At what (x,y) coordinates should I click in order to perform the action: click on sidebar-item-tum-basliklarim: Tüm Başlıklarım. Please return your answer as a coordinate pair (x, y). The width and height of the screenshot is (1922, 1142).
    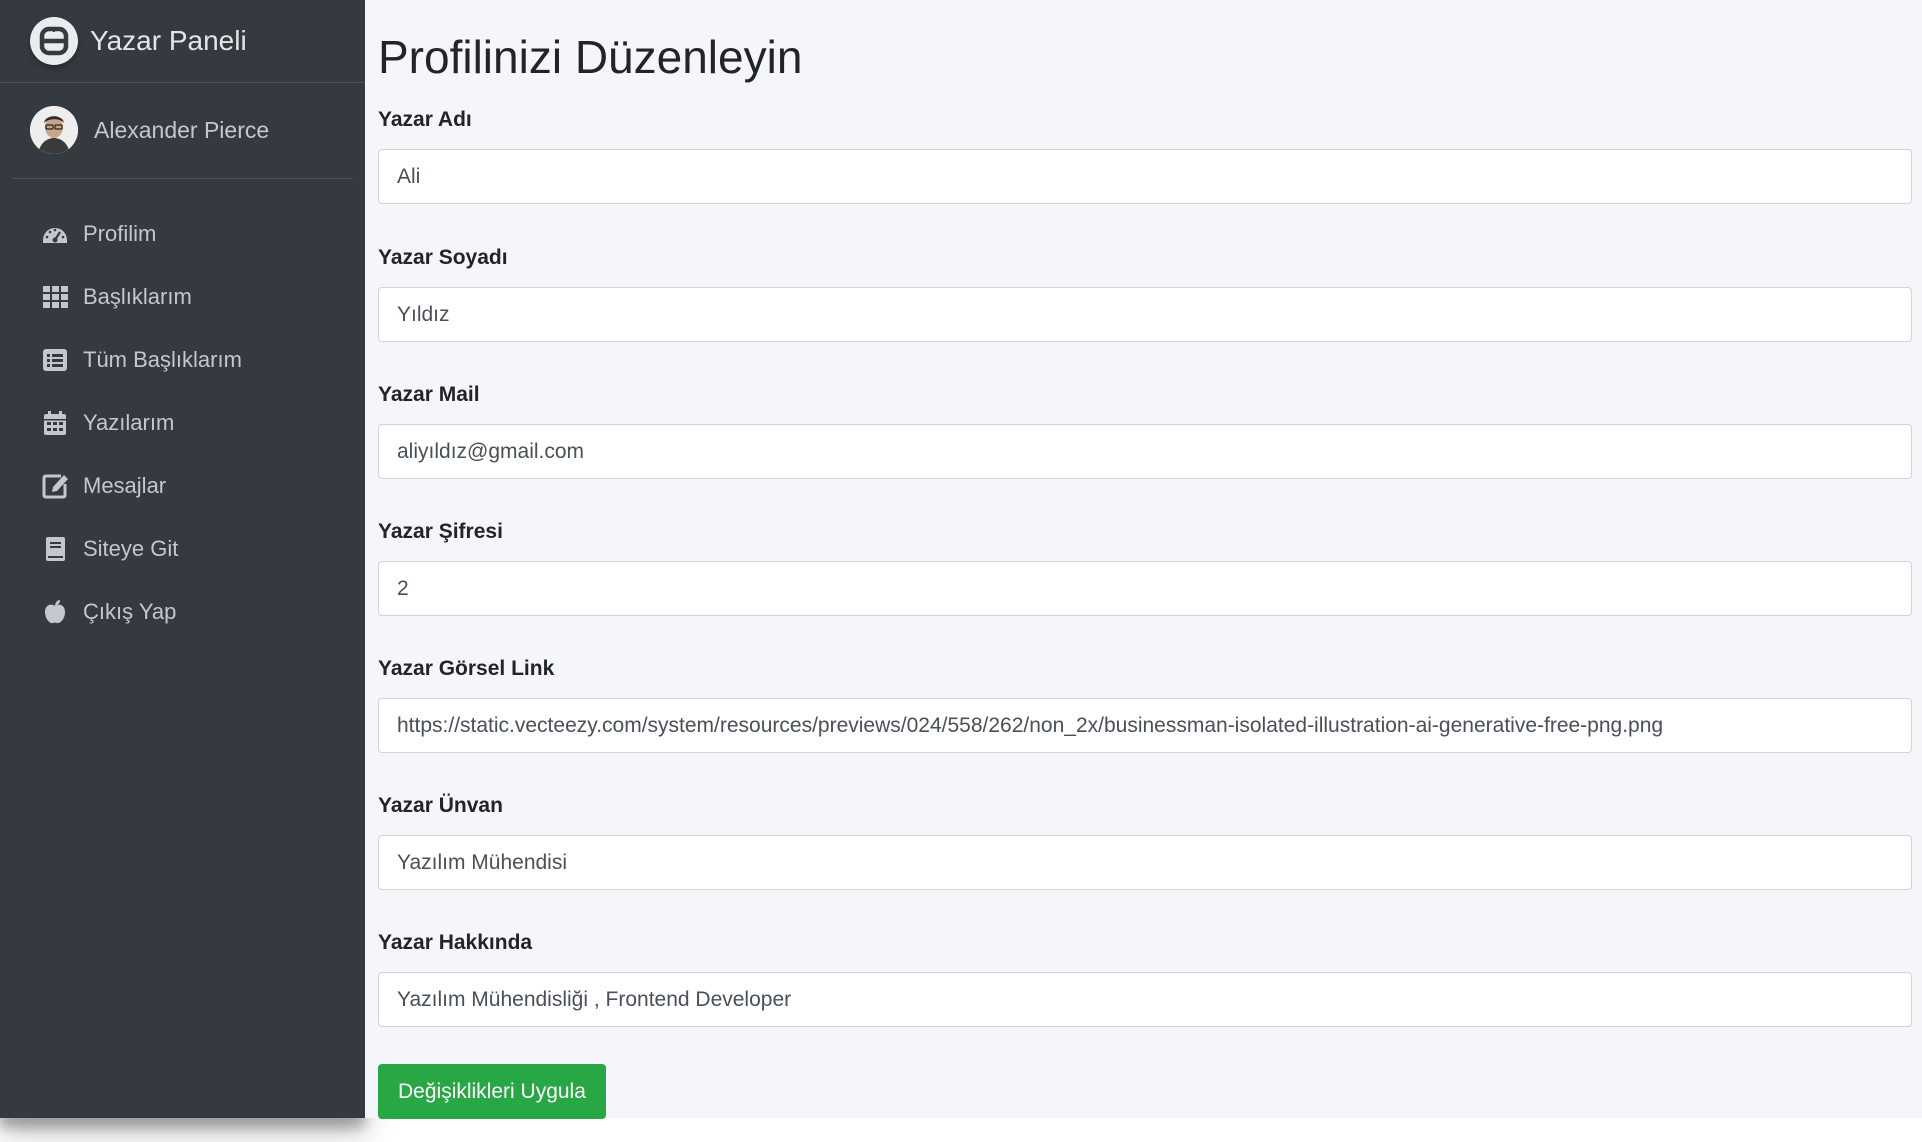
    Looking at the image, I should click on (182, 359).